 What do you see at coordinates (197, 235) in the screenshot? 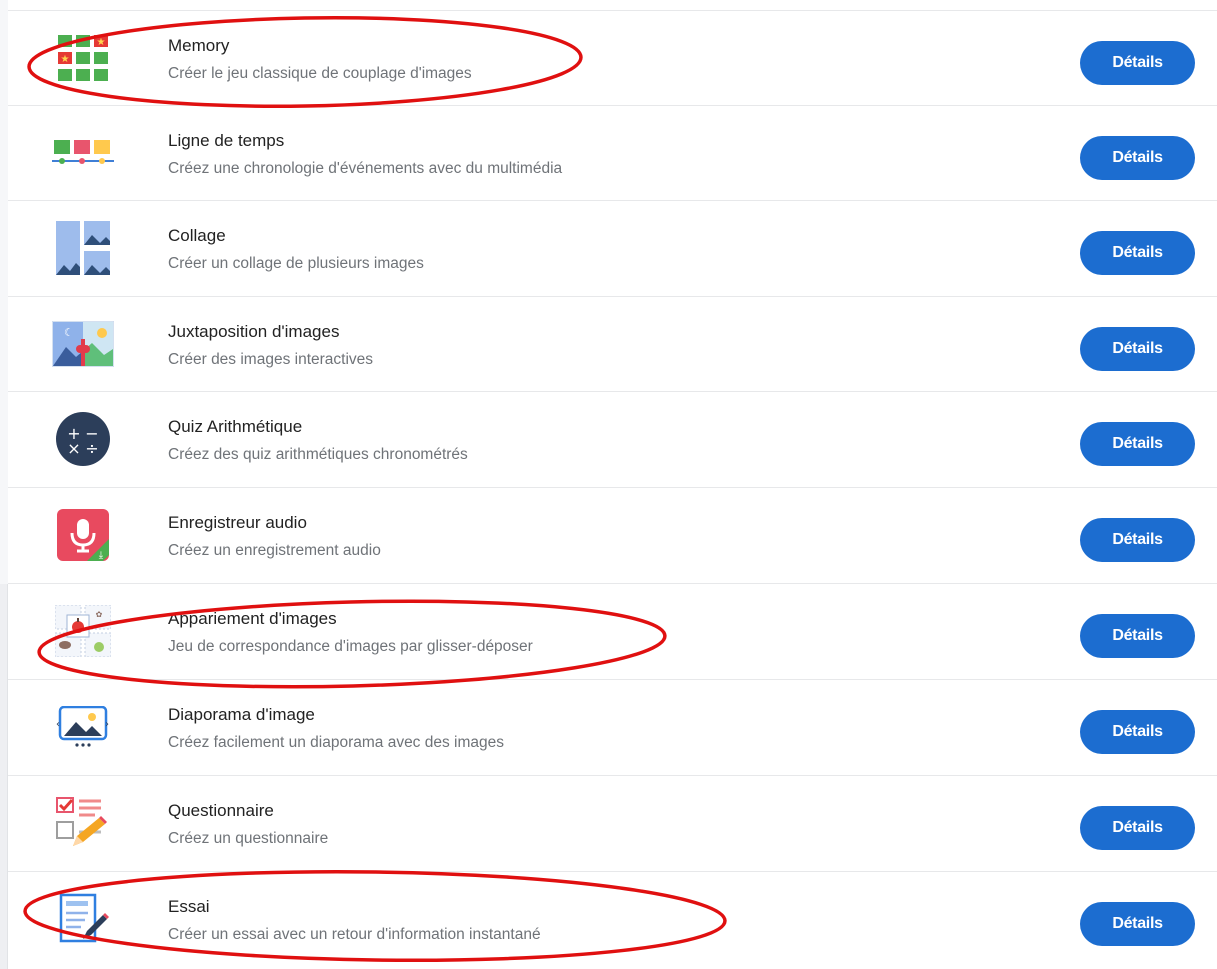
I see `item-title: Collage` at bounding box center [197, 235].